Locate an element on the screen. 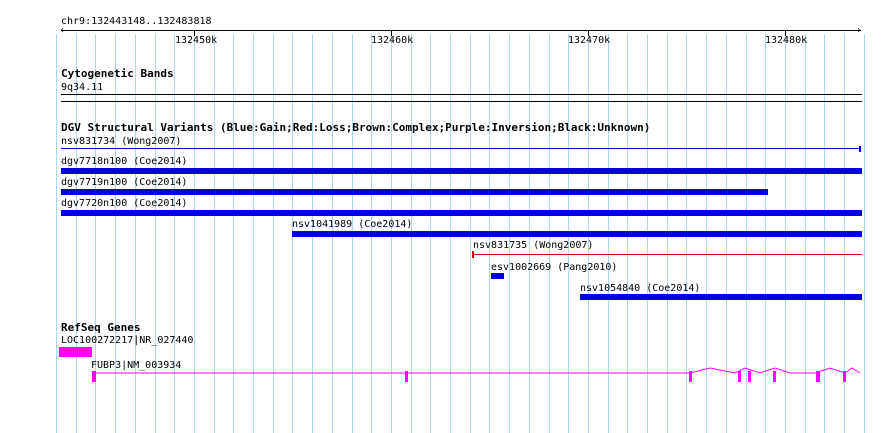 Image resolution: width=890 pixels, height=433 pixels. gene-model-fubp3 is located at coordinates (445, 375).